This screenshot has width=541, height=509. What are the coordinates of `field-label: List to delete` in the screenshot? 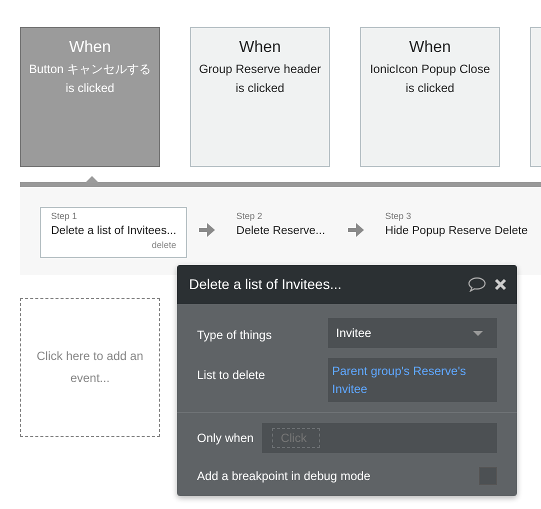 It's located at (231, 375).